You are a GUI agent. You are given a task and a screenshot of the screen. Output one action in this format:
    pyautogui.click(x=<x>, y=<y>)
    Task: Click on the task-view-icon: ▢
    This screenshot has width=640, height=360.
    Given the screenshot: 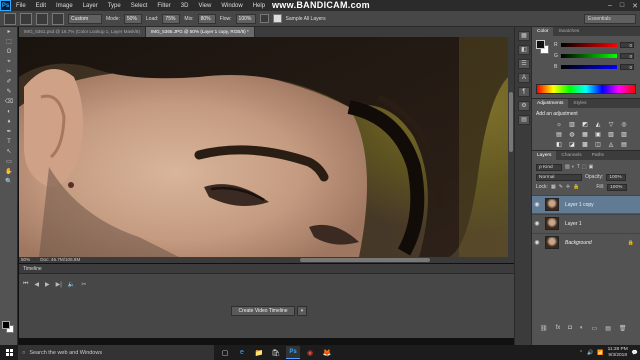 What is the action you would take?
    pyautogui.click(x=225, y=352)
    